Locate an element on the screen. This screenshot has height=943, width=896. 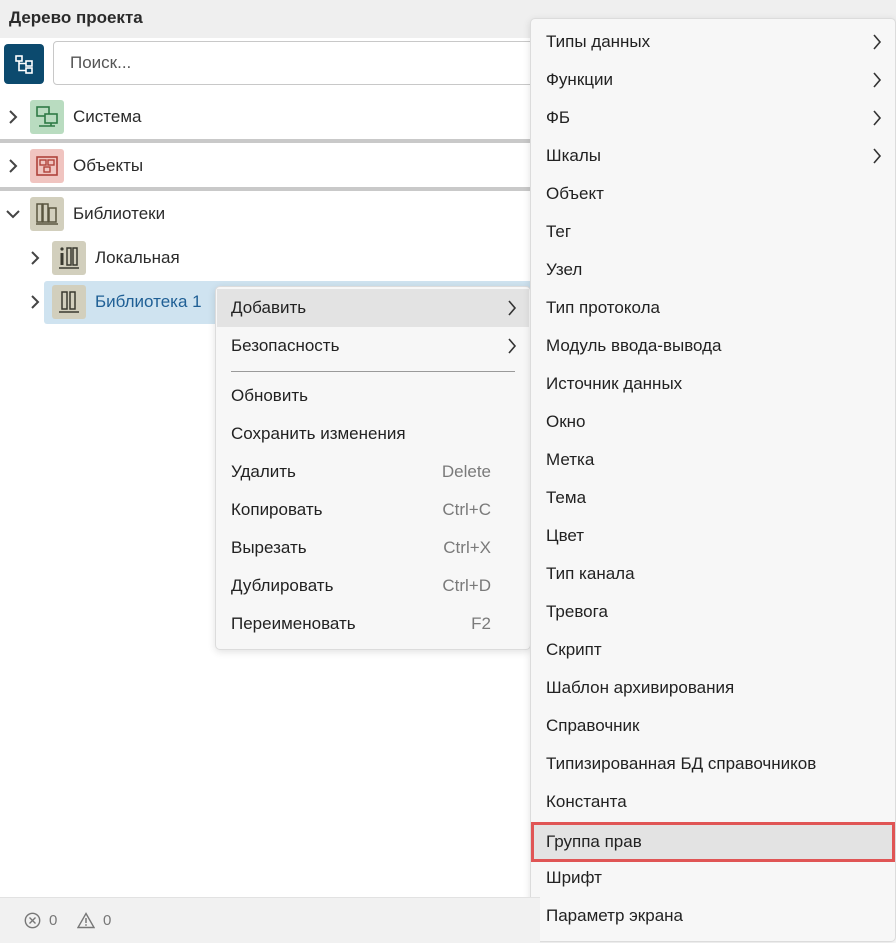
submenu-item-protocol-type: Тип протокола is located at coordinates (713, 308).